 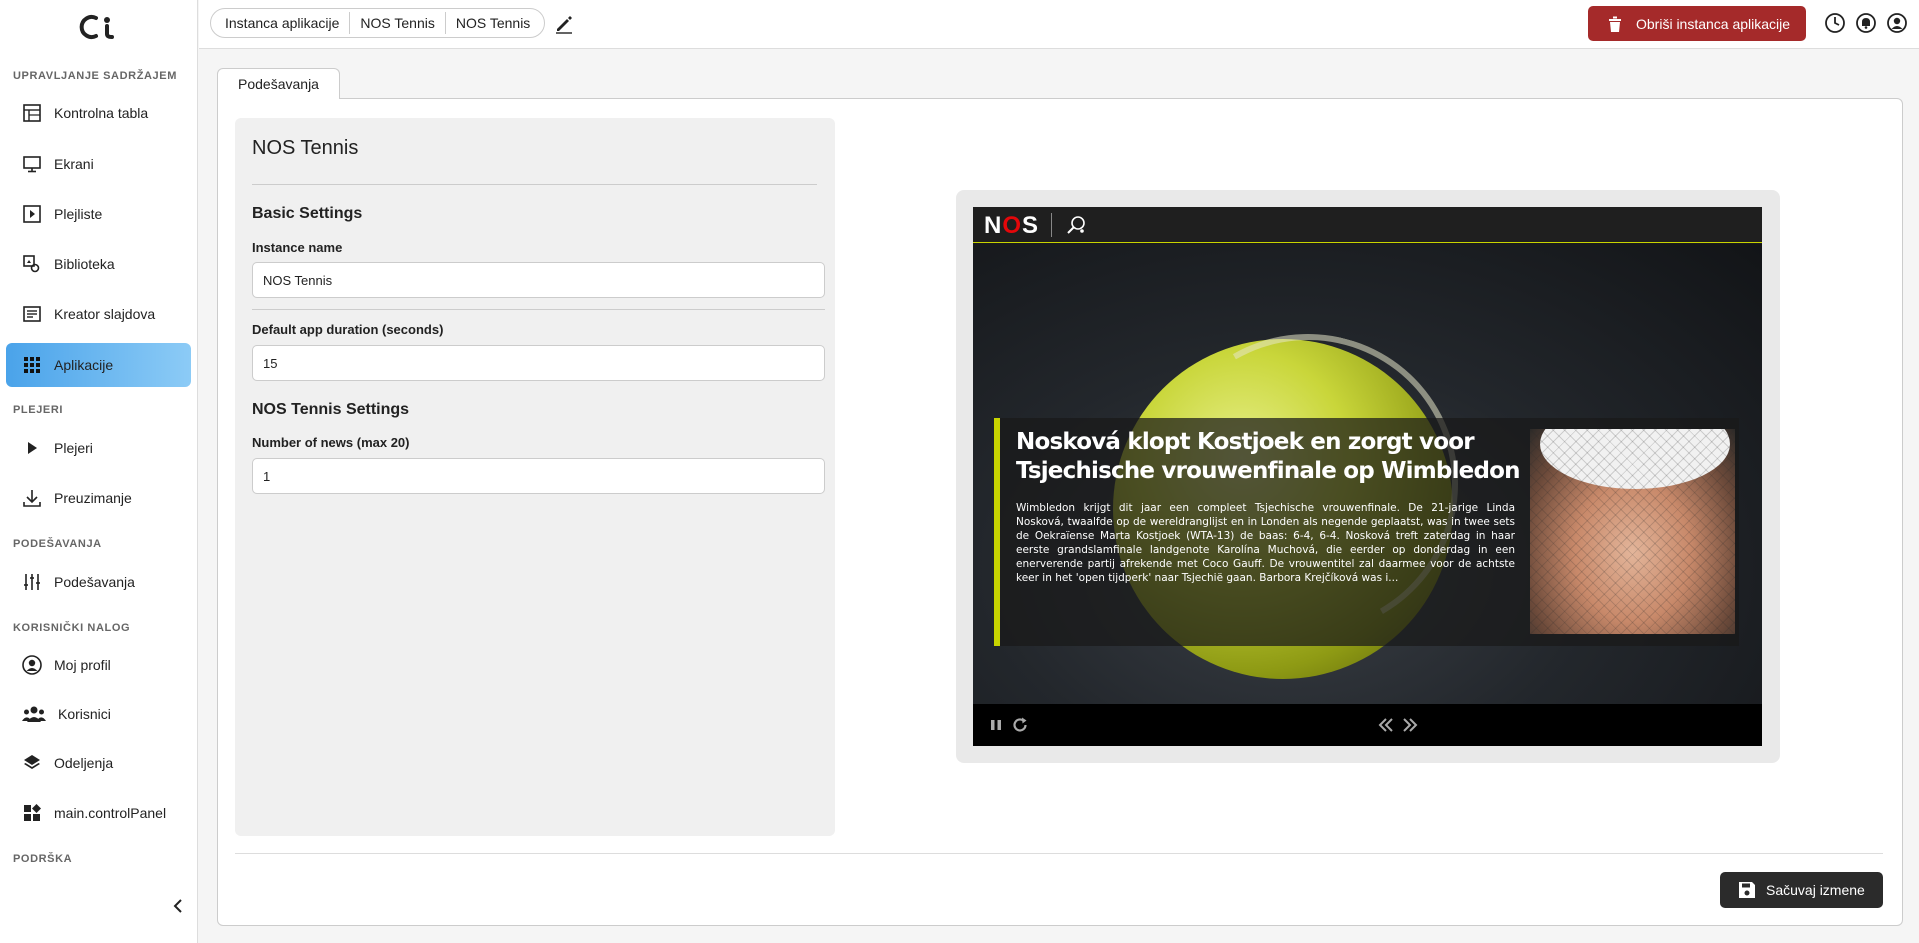 I want to click on users-icon, so click(x=34, y=714).